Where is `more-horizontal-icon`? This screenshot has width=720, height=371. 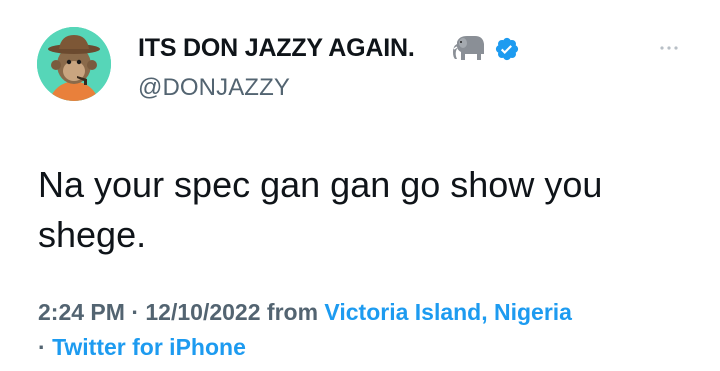 more-horizontal-icon is located at coordinates (671, 45).